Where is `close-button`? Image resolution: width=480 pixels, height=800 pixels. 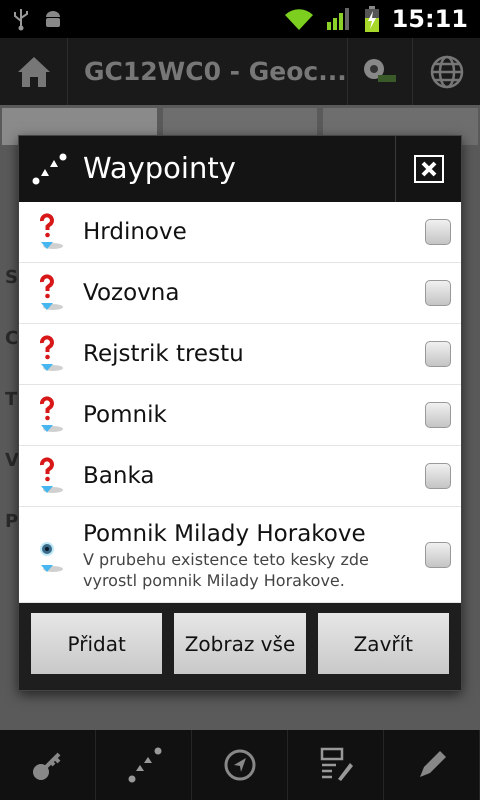 close-button is located at coordinates (429, 169).